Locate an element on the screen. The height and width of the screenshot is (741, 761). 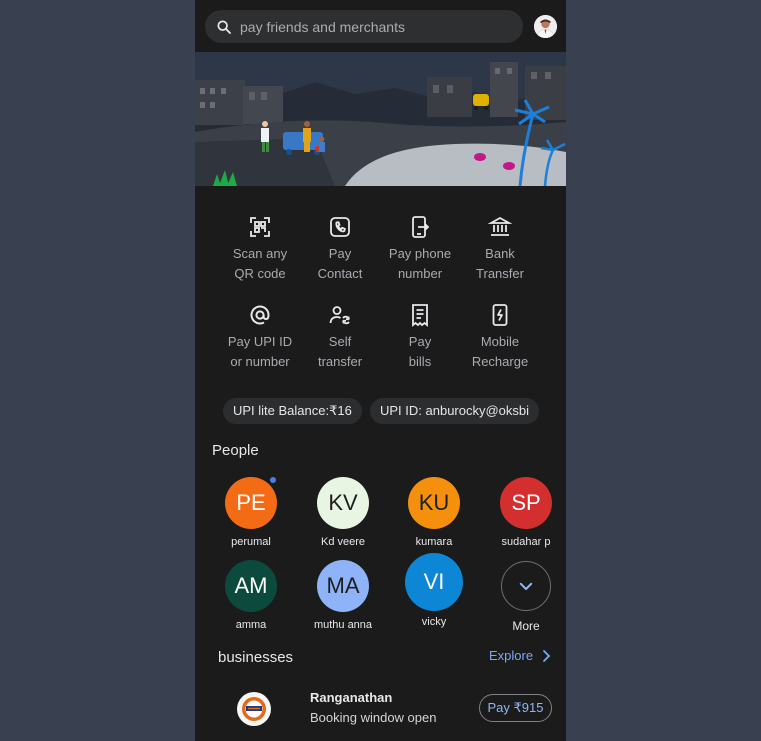
avatar: AM is located at coordinates (251, 586).